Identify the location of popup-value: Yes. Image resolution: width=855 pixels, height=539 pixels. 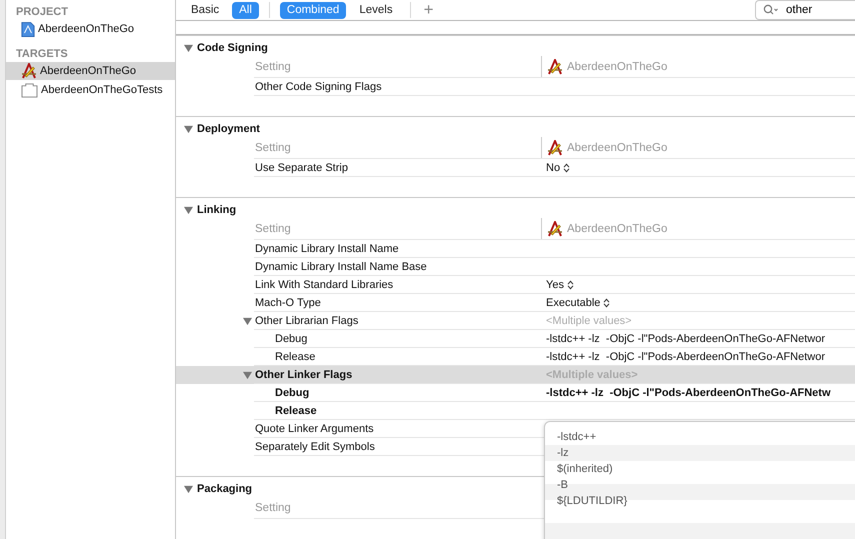
(555, 284).